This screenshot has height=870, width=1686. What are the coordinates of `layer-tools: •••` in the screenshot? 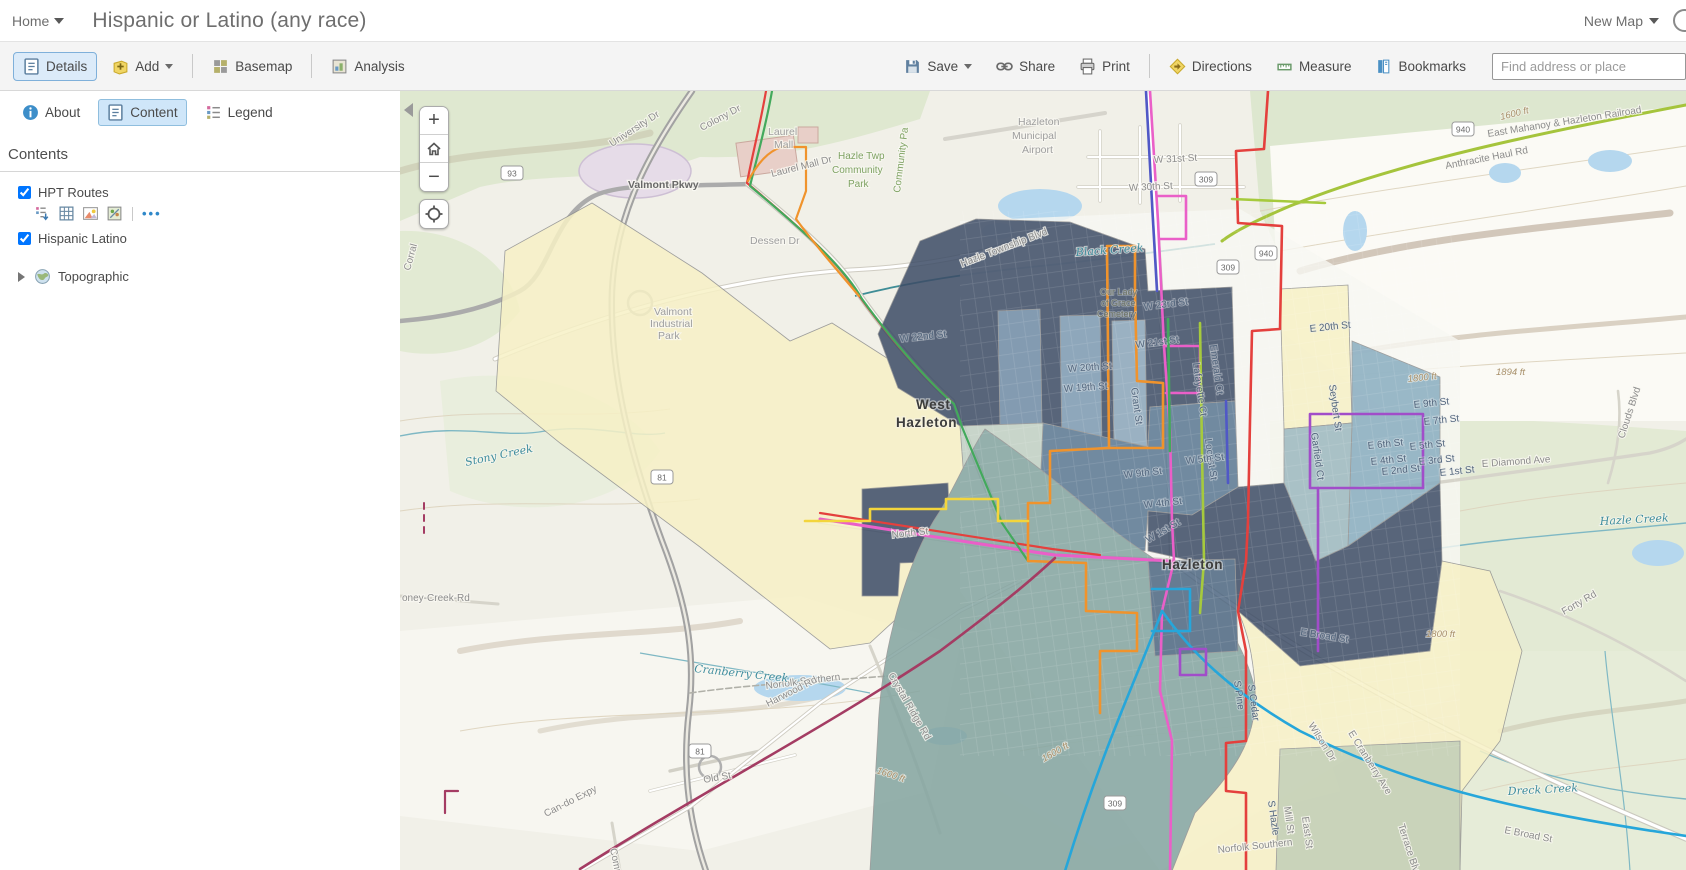 It's located at (200, 215).